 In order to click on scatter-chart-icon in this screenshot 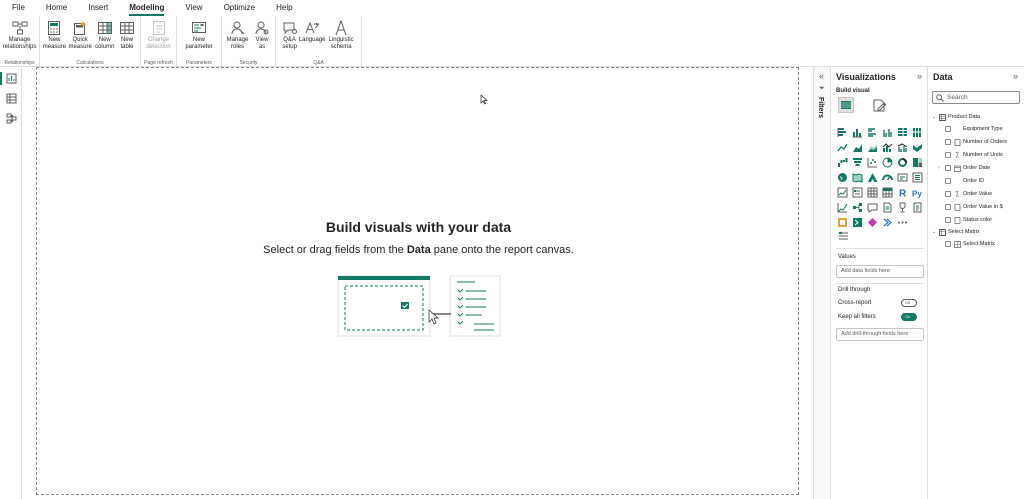, I will do `click(872, 162)`.